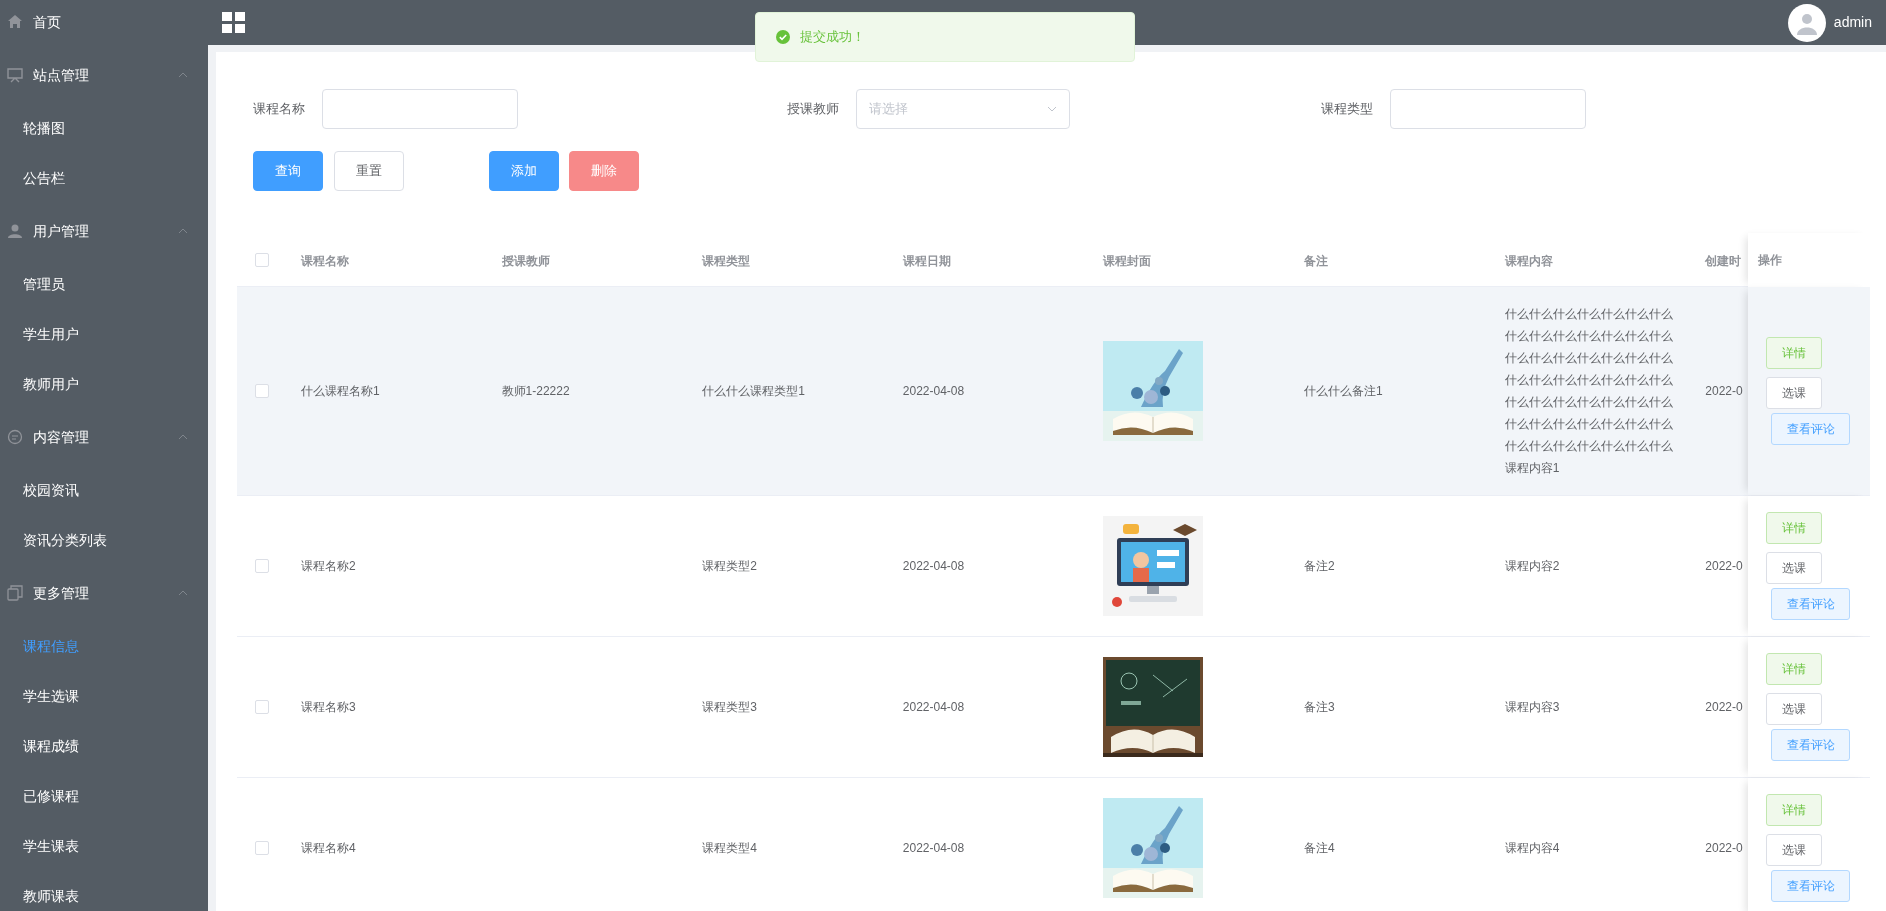 This screenshot has height=911, width=1886. Describe the element at coordinates (1343, 391) in the screenshot. I see `table-cell-text: 什么什么备注1` at that location.